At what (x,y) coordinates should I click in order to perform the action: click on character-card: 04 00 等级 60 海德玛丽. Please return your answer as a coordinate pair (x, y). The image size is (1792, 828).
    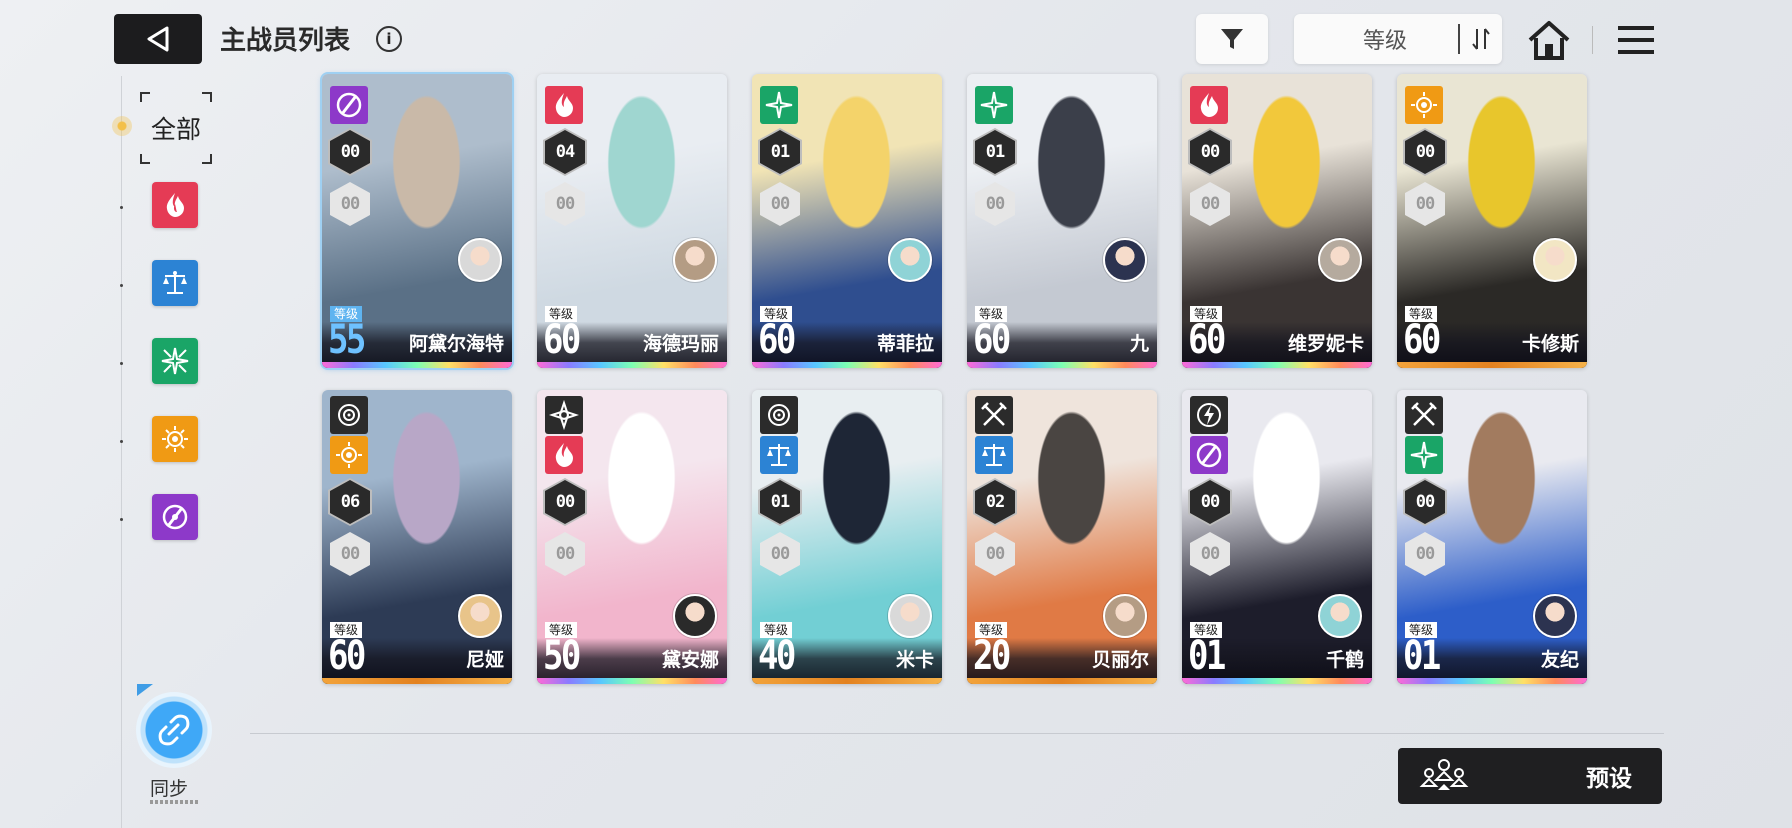
    Looking at the image, I should click on (632, 221).